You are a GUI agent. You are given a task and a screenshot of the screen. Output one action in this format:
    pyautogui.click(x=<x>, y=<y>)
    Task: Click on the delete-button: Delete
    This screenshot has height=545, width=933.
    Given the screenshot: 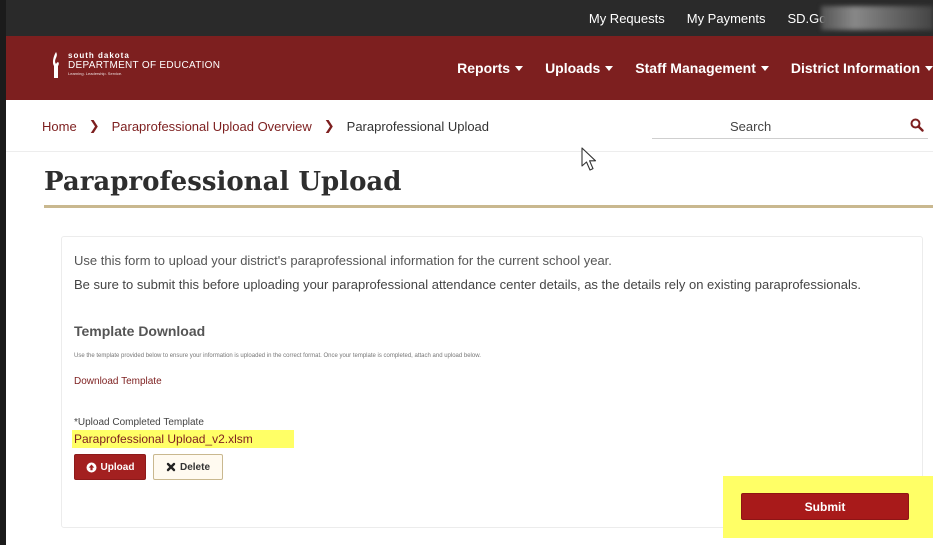 What is the action you would take?
    pyautogui.click(x=188, y=467)
    